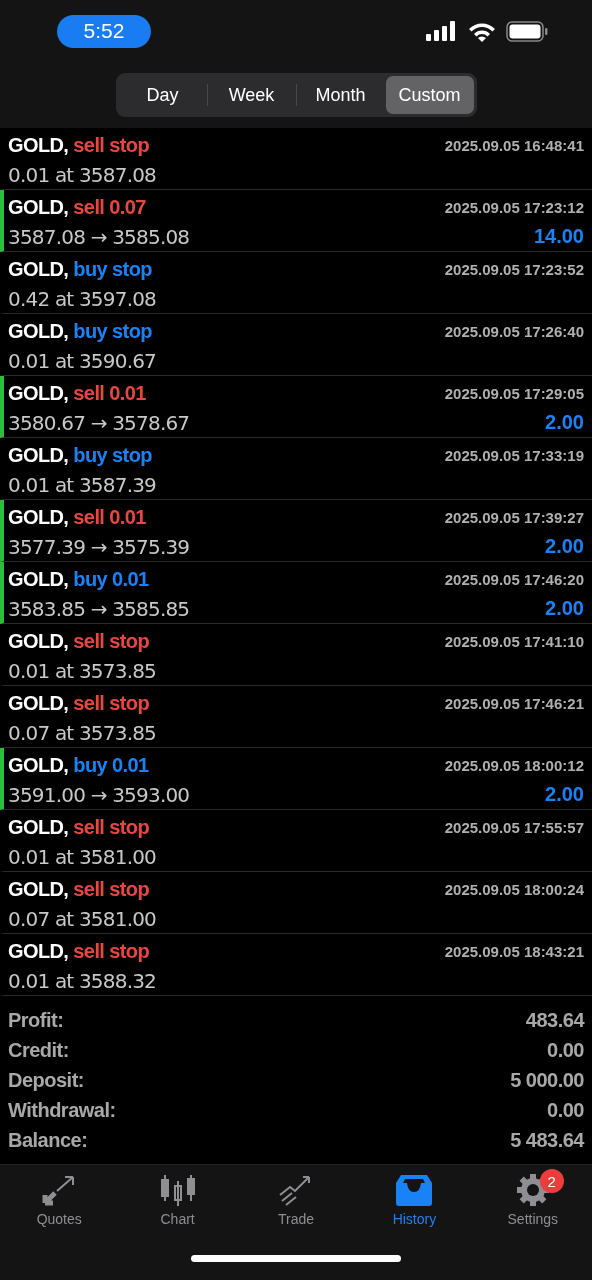 Image resolution: width=592 pixels, height=1280 pixels. Describe the element at coordinates (514, 765) in the screenshot. I see `timestamp: 2025.09.05 18:00:12` at that location.